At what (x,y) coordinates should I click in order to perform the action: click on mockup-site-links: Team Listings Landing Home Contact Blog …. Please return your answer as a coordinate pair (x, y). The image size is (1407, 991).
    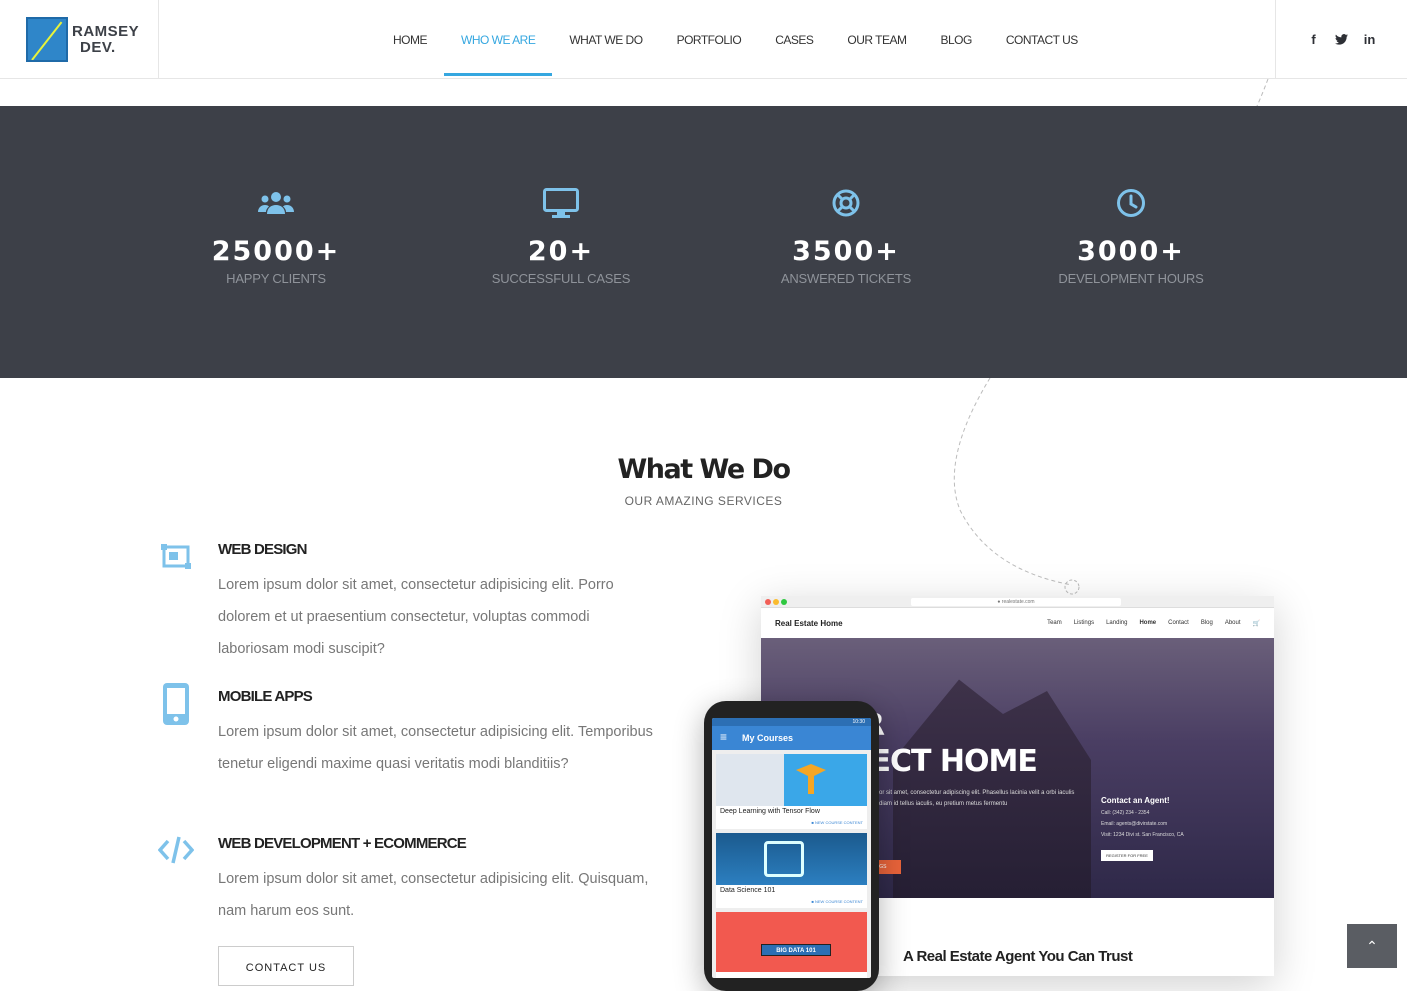
    Looking at the image, I should click on (1153, 623).